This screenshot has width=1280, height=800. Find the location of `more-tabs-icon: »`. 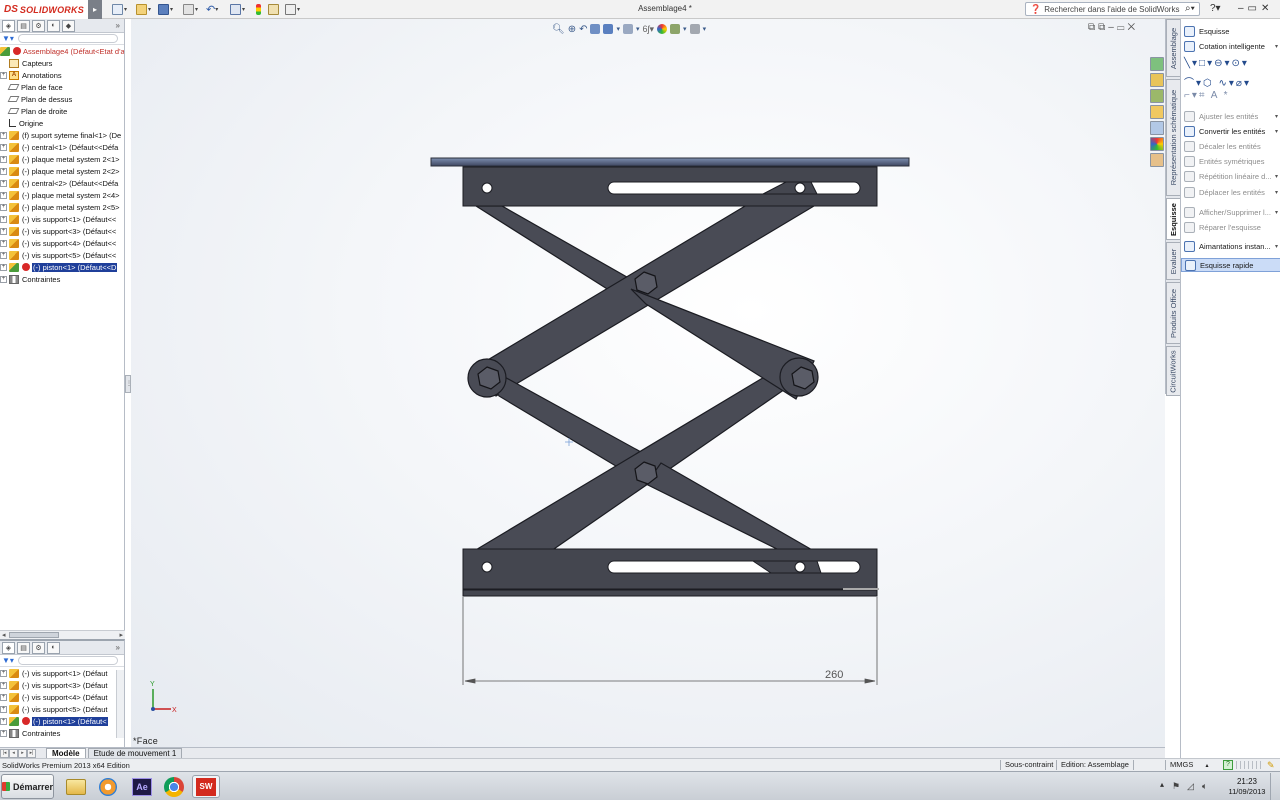

more-tabs-icon: » is located at coordinates (118, 25).